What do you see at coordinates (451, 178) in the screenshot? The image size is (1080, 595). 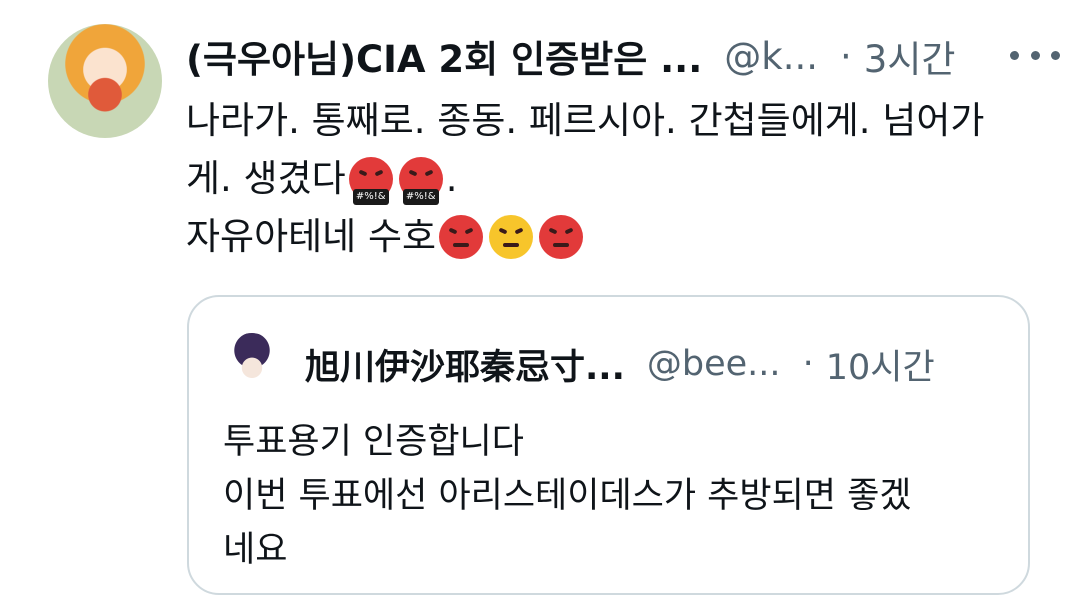 I see `tweet-text-line-2-suffix: .` at bounding box center [451, 178].